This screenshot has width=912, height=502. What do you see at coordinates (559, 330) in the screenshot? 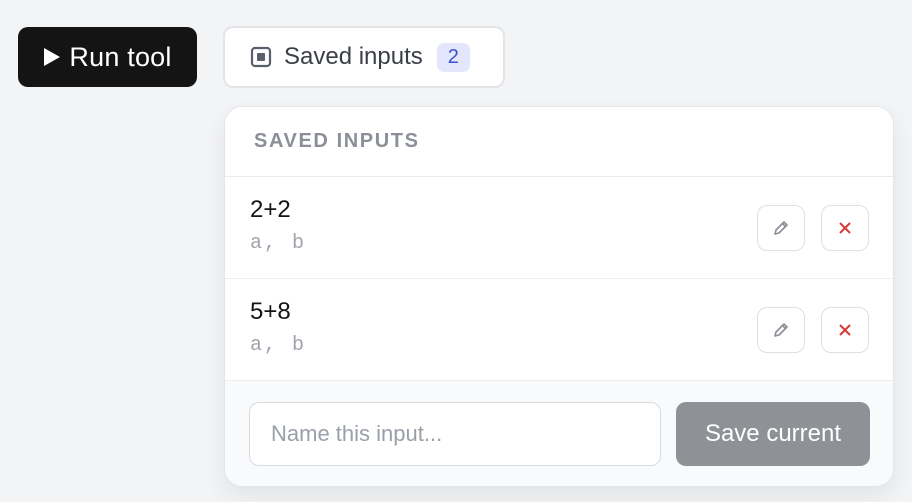
I see `list-item: 5+8 a, b` at bounding box center [559, 330].